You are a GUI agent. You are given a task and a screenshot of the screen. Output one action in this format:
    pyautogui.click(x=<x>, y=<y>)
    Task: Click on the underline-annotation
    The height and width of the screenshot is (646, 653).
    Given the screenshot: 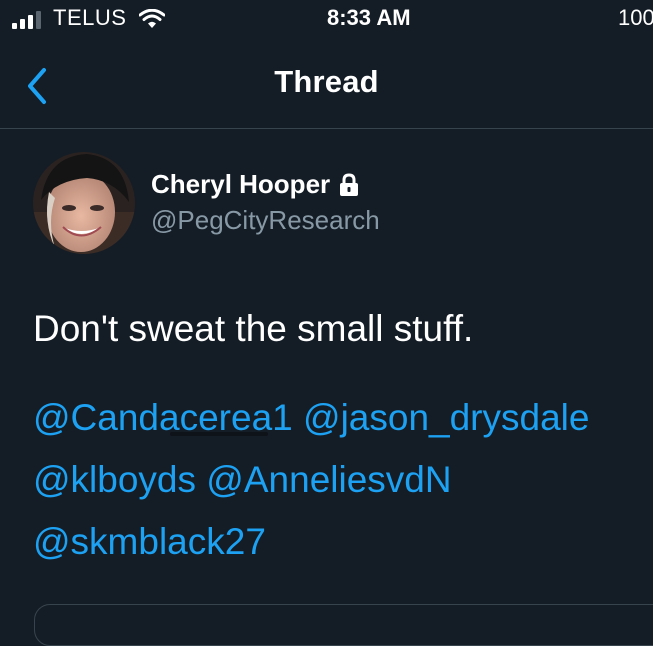 What is the action you would take?
    pyautogui.click(x=219, y=434)
    